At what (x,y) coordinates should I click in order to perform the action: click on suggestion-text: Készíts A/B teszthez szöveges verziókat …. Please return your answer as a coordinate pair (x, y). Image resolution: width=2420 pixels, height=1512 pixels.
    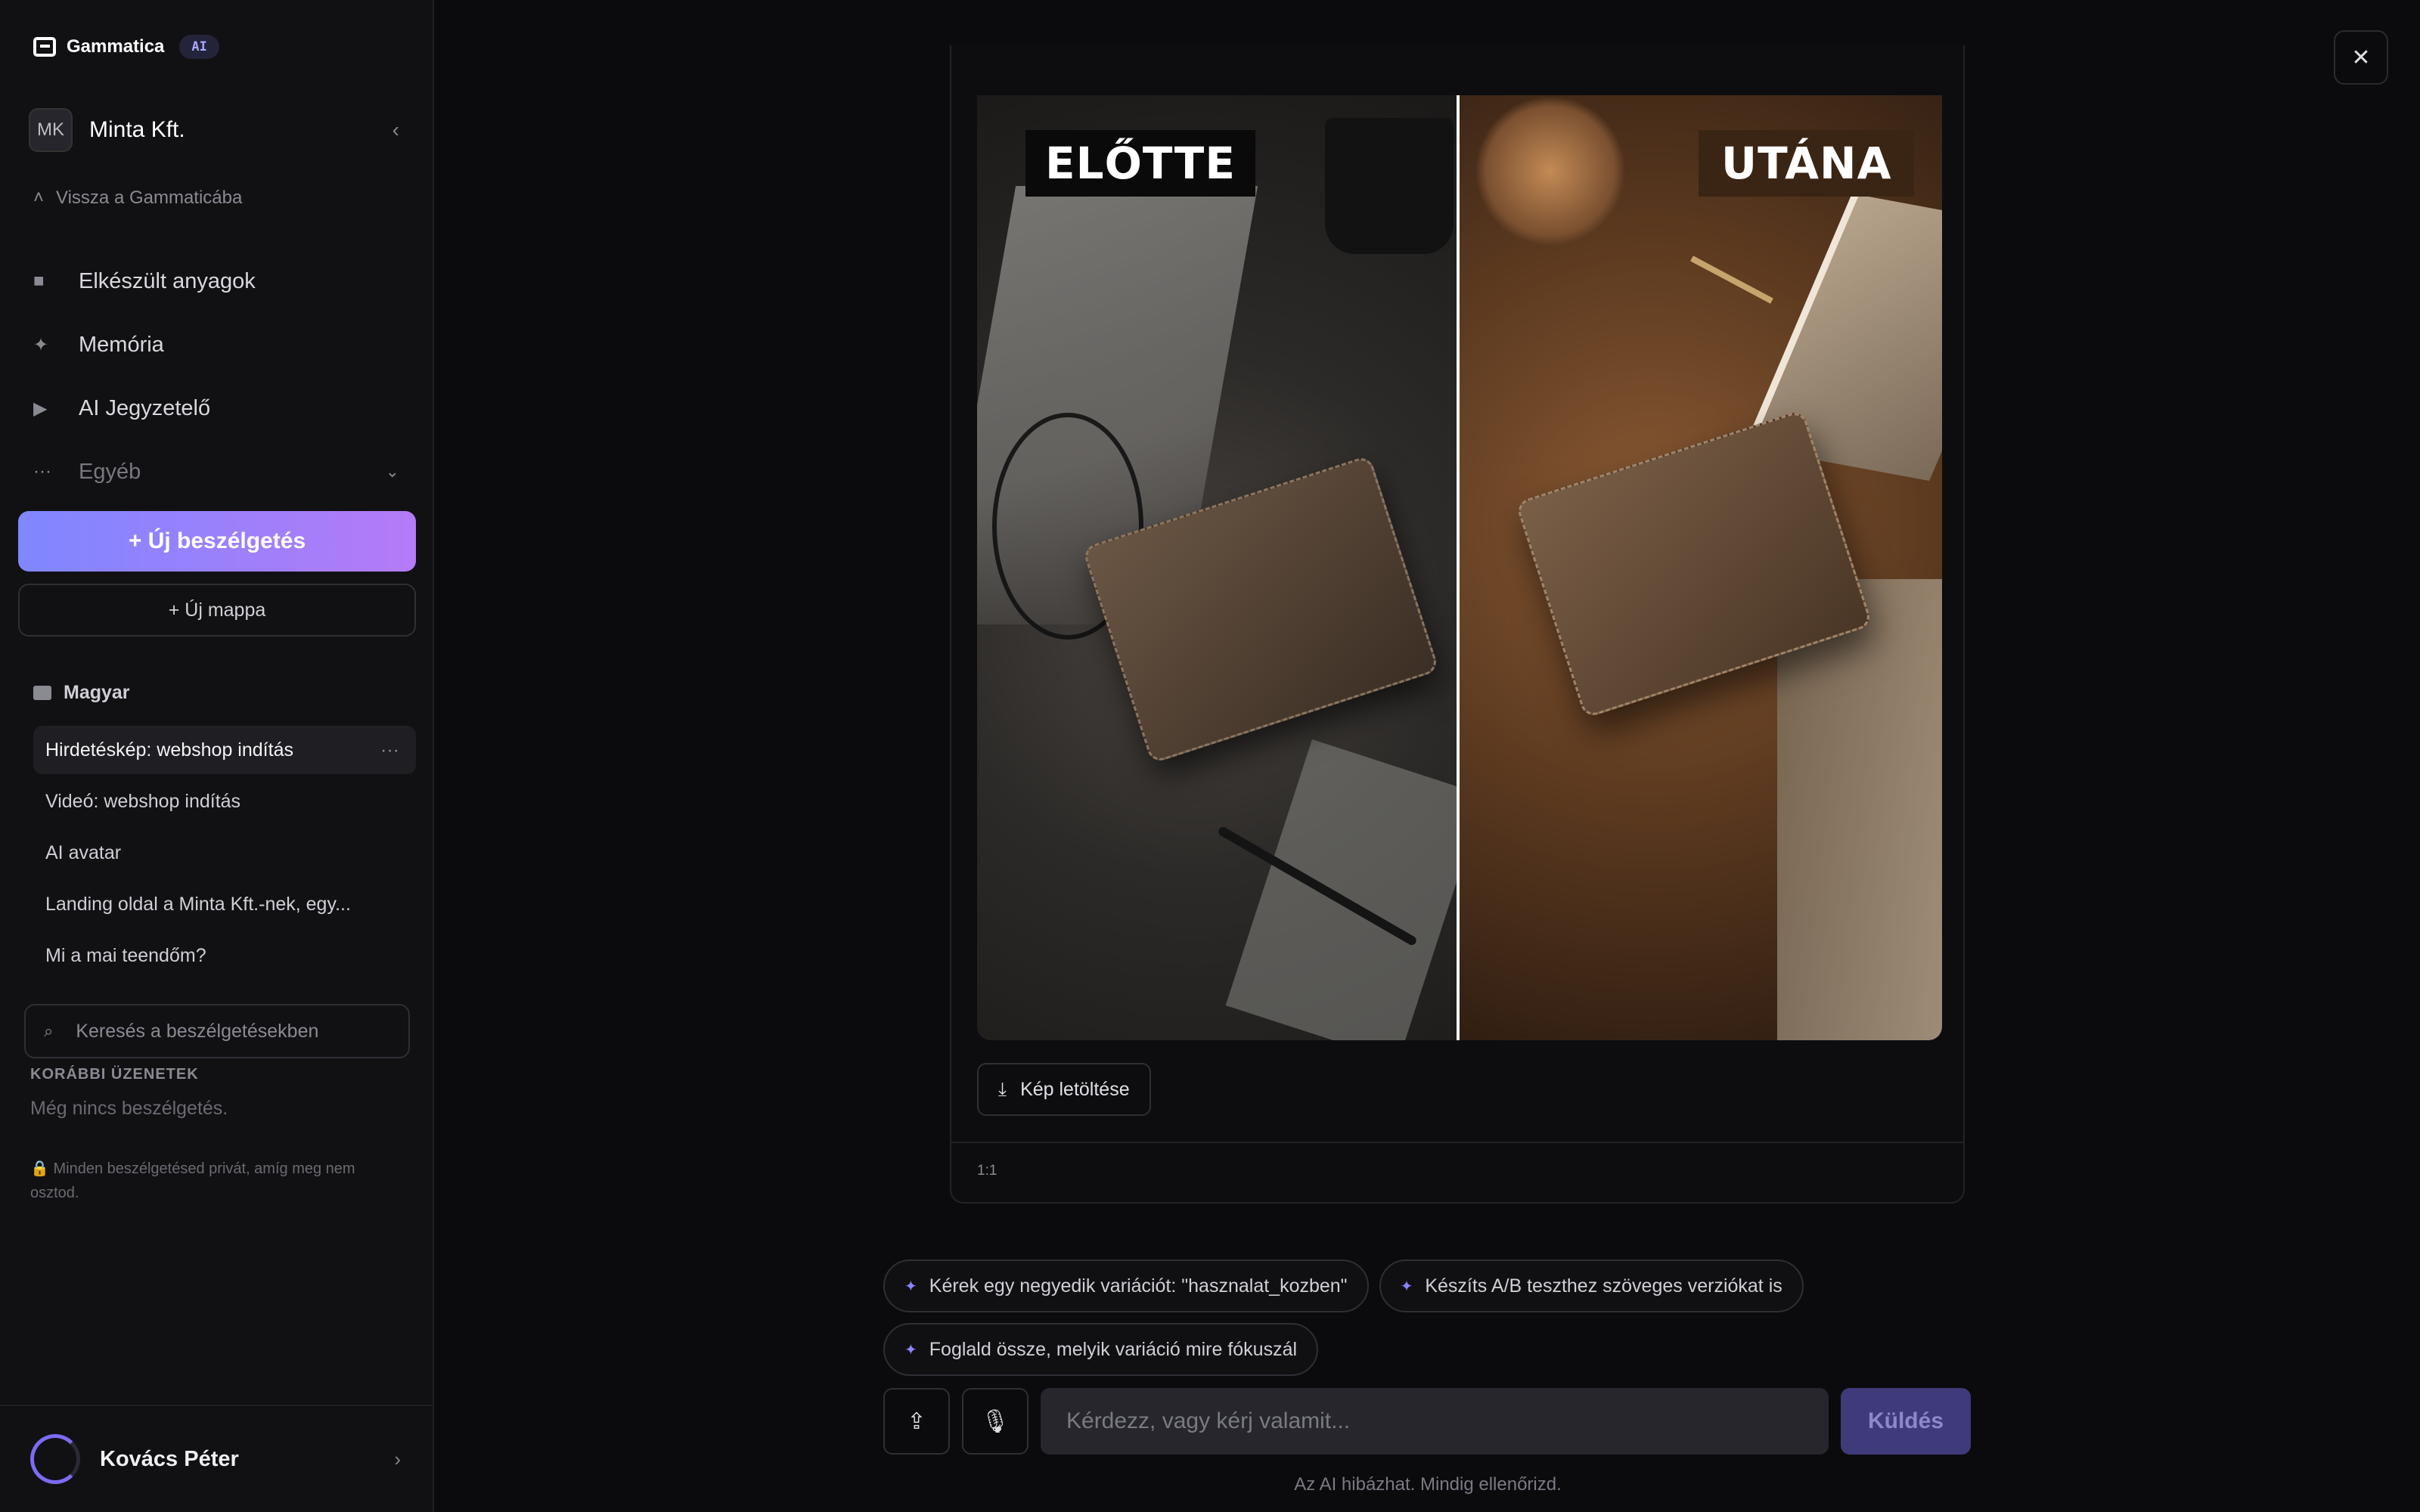
    Looking at the image, I should click on (1603, 1286).